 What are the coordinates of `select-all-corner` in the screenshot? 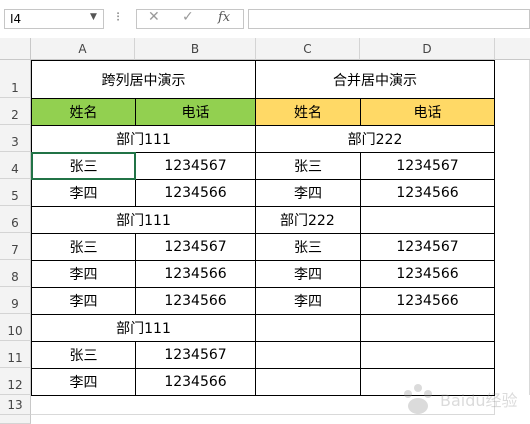 It's located at (15, 49).